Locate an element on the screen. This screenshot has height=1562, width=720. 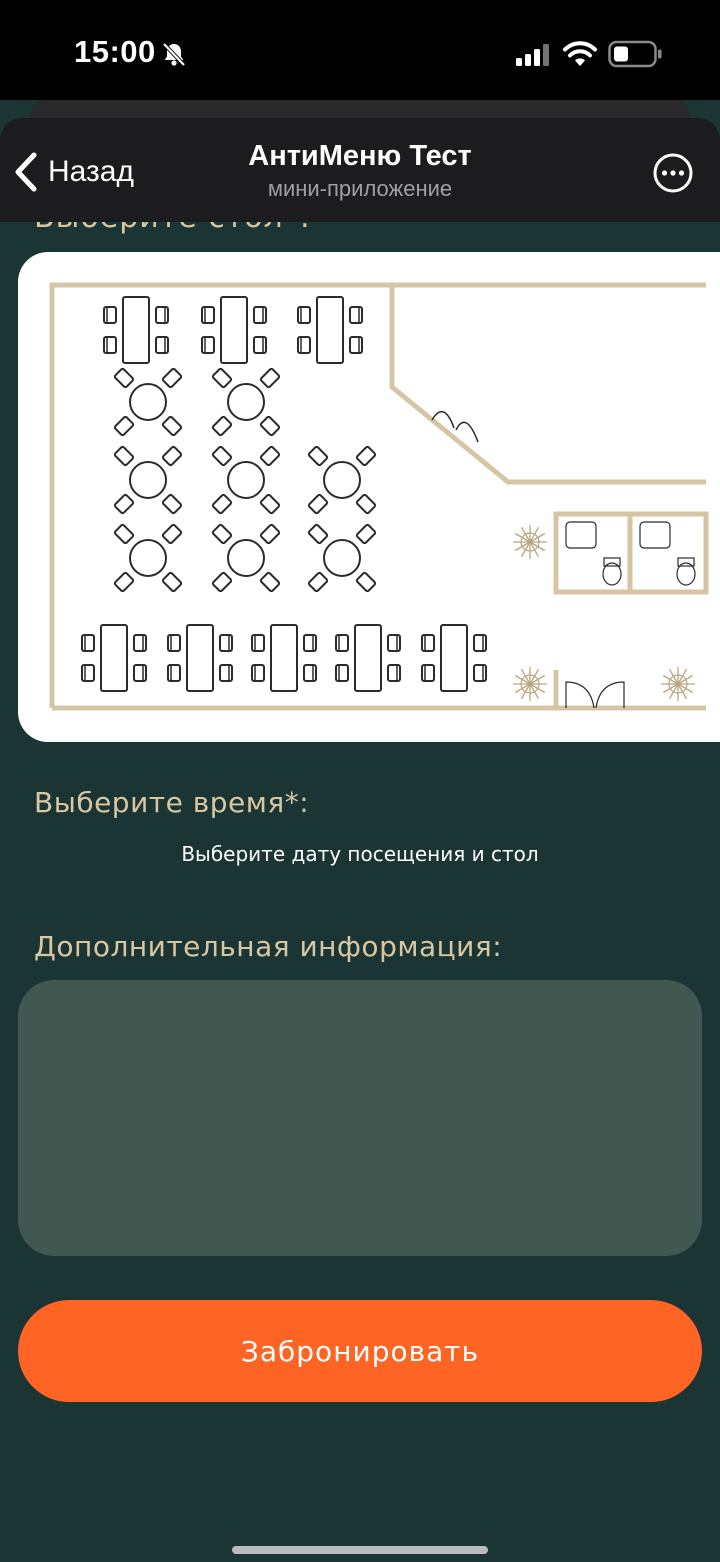
wifi-icon is located at coordinates (580, 53).